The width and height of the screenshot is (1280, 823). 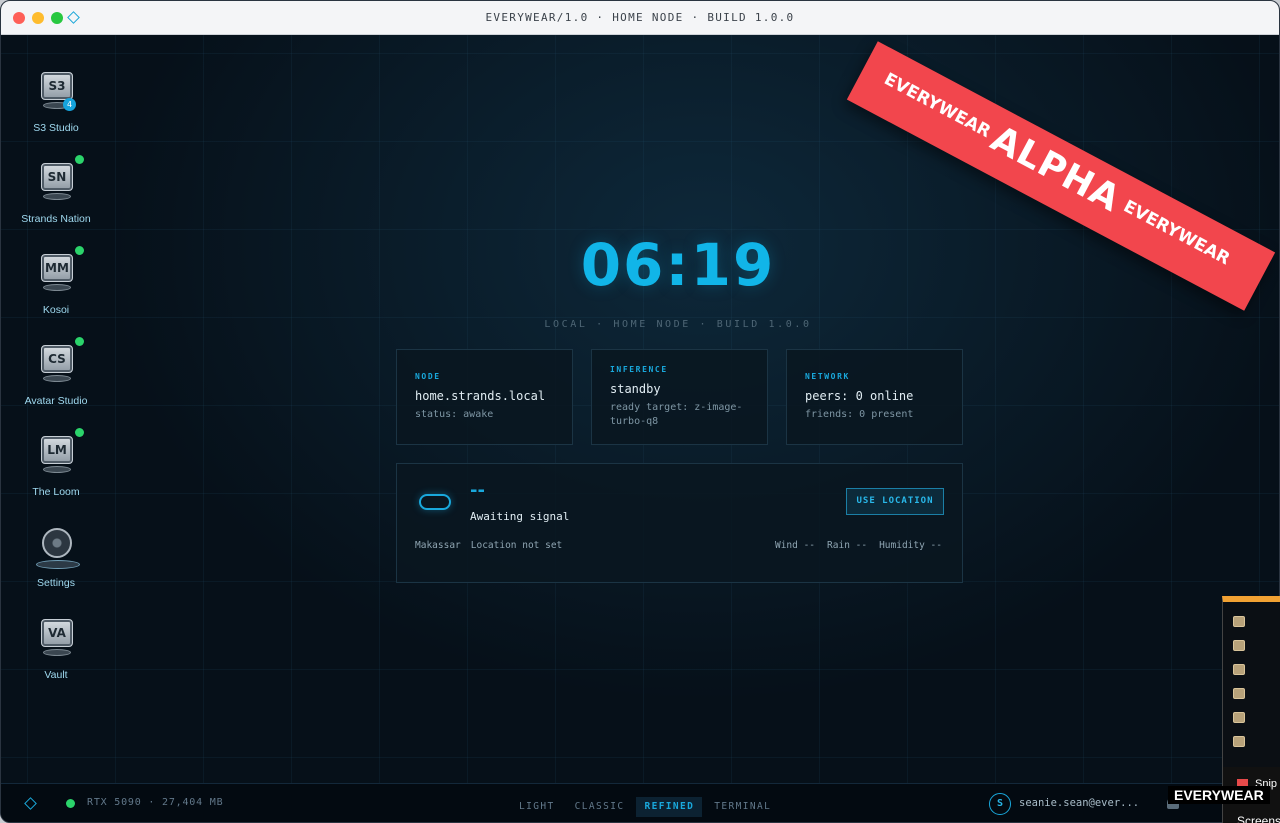 I want to click on rain-metric: Rain --, so click(x=847, y=545).